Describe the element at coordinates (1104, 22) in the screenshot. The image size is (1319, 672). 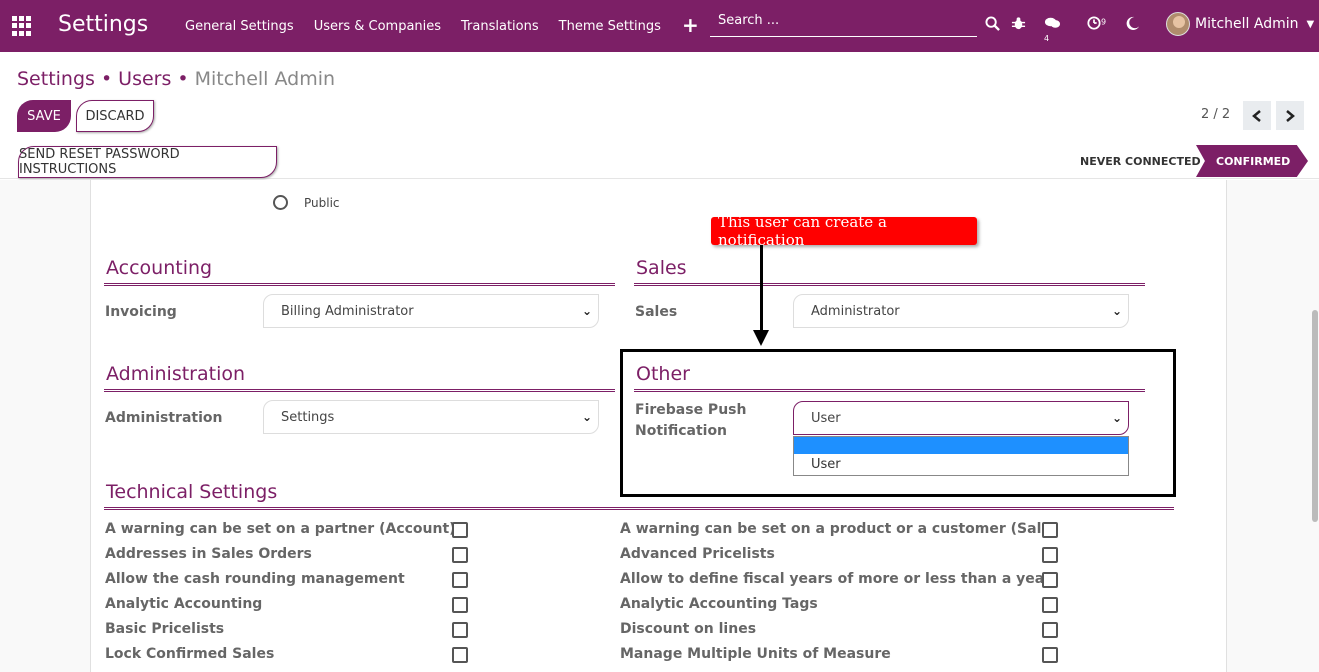
I see `activity-count-badge: 9` at that location.